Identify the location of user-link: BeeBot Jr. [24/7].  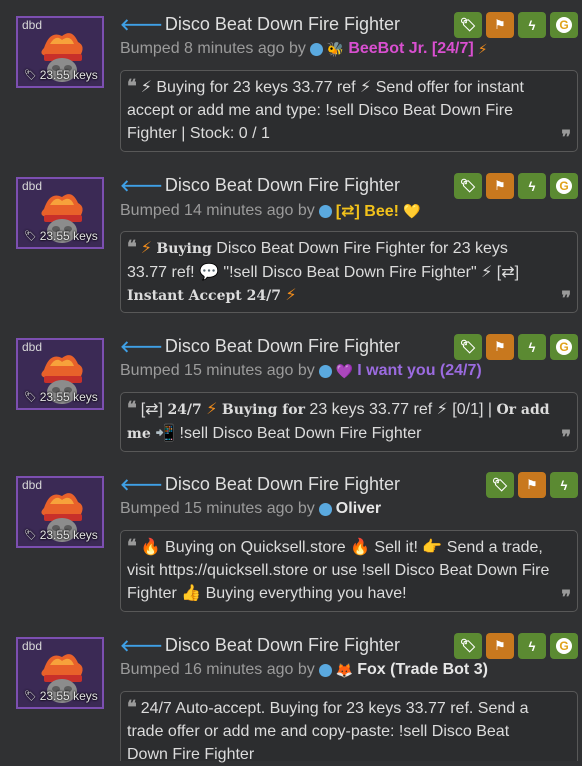
(410, 49).